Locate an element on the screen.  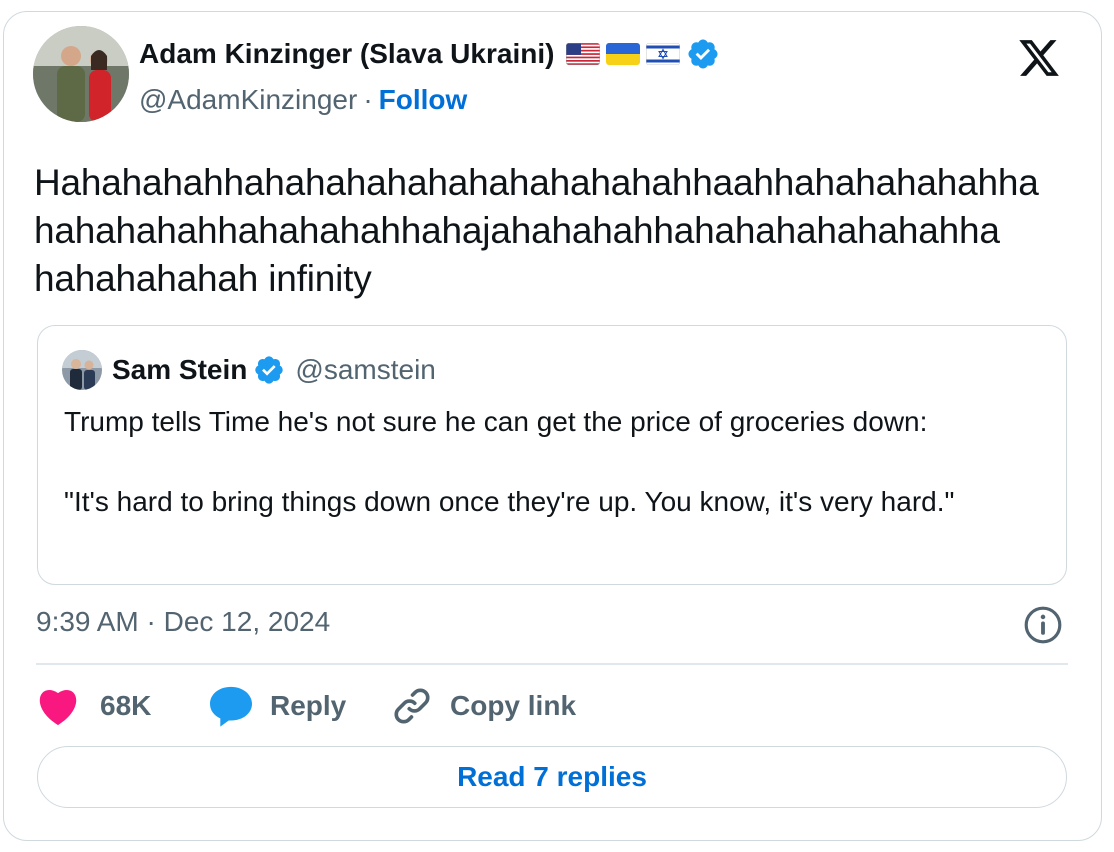
flag-group is located at coordinates (623, 54).